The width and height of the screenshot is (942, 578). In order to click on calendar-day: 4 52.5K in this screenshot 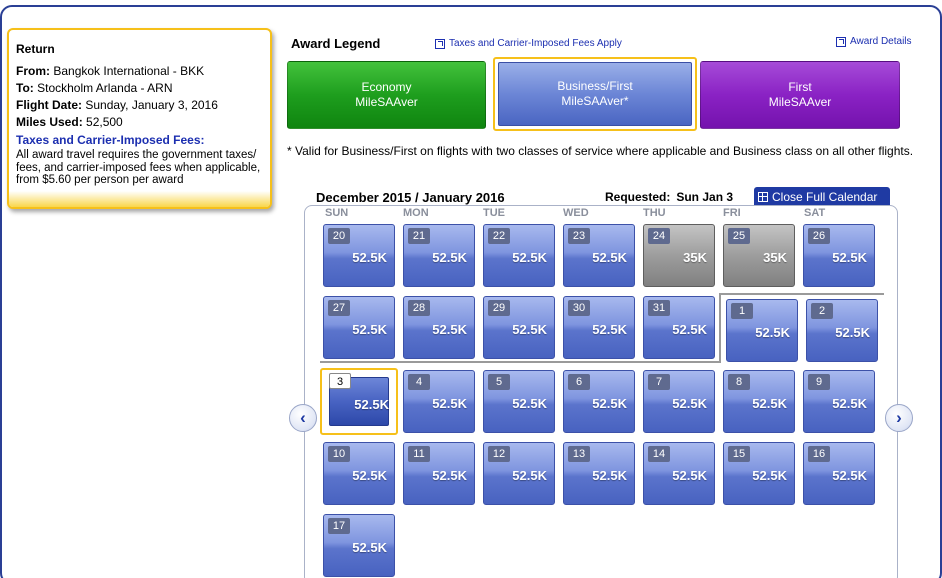, I will do `click(439, 401)`.